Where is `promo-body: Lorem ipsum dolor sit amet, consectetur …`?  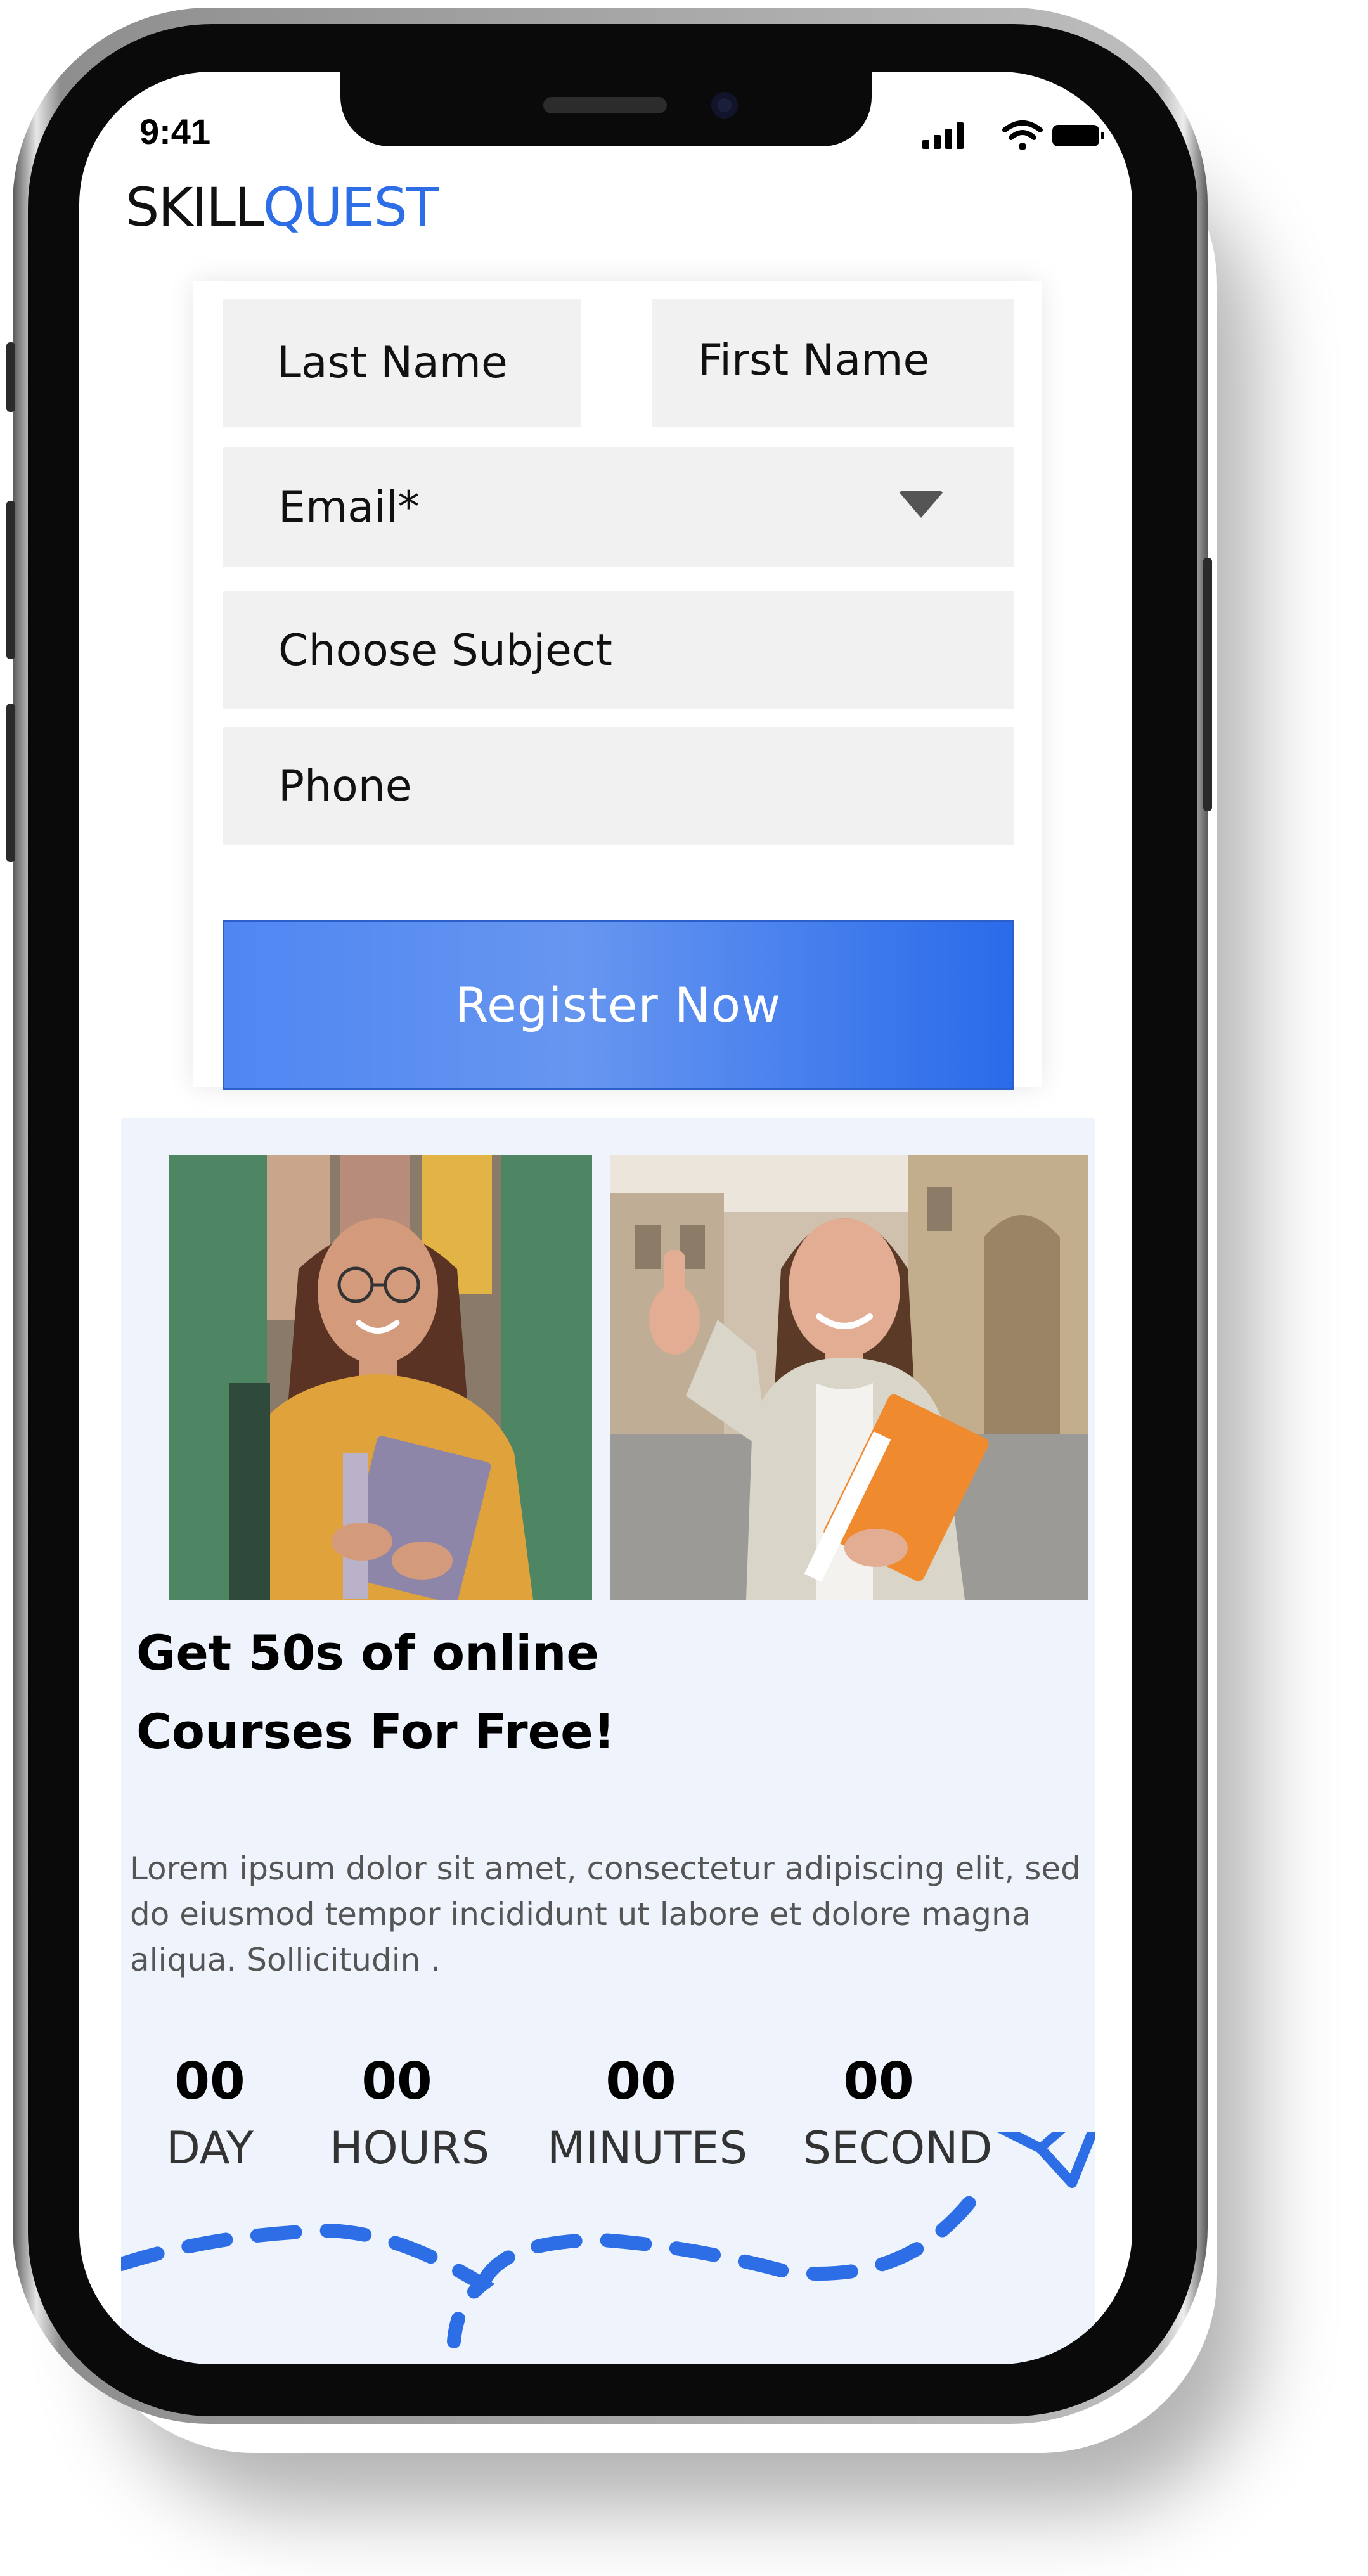
promo-body: Lorem ipsum dolor sit amet, consectetur … is located at coordinates (605, 1914).